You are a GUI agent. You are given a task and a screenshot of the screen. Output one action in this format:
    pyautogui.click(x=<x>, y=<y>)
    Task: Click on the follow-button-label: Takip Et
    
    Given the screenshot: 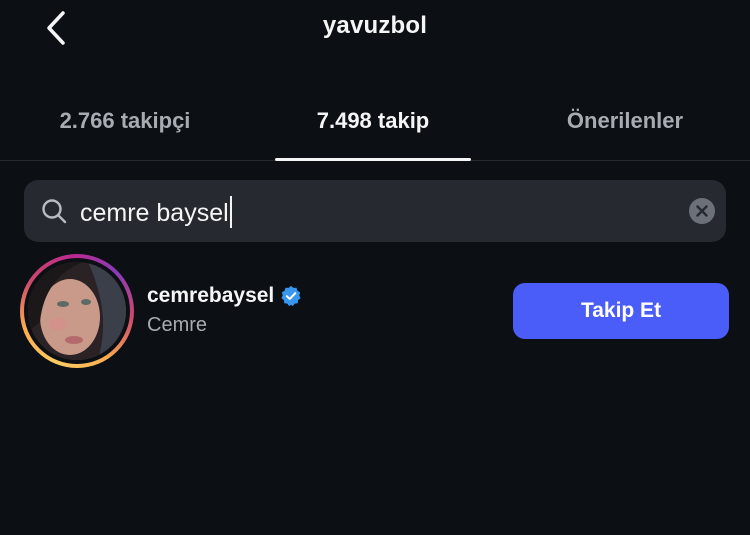 What is the action you would take?
    pyautogui.click(x=621, y=310)
    